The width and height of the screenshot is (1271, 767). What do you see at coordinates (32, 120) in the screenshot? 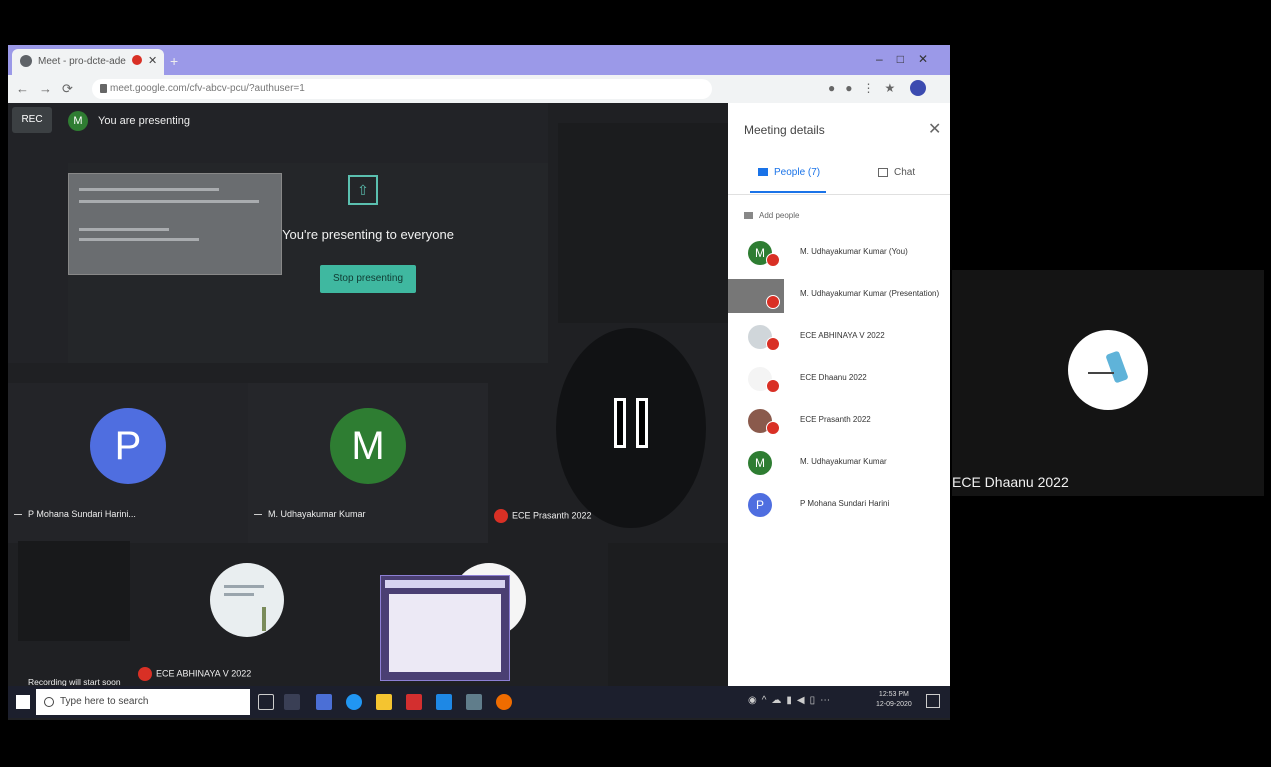
I see `rec-button: REC` at bounding box center [32, 120].